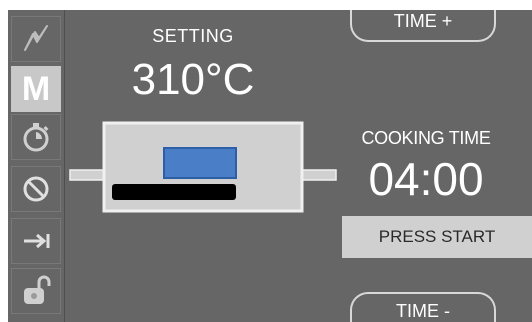  Describe the element at coordinates (437, 237) in the screenshot. I see `start-button: PRESS START` at that location.